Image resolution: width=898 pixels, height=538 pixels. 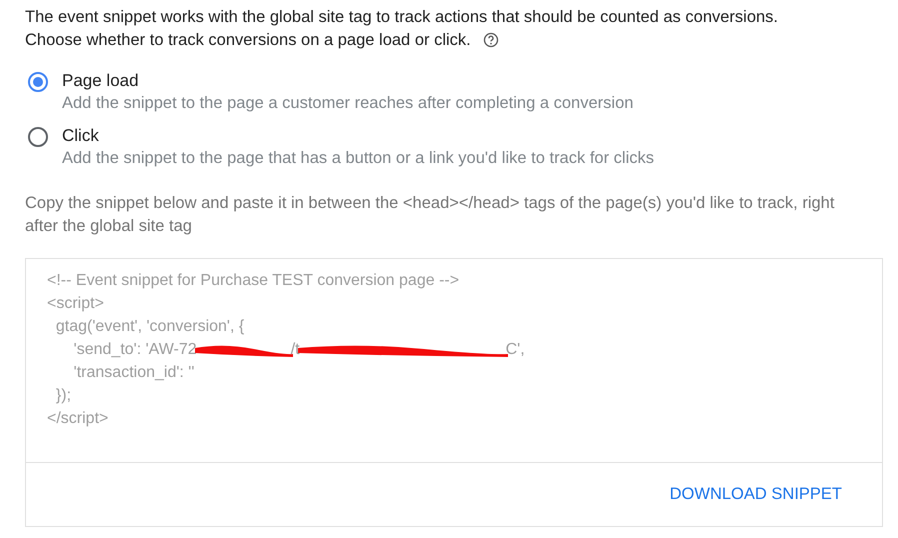 What do you see at coordinates (358, 158) in the screenshot?
I see `option-description: Add the snippet to the page that has a button or a link you'd like to track for clicks` at bounding box center [358, 158].